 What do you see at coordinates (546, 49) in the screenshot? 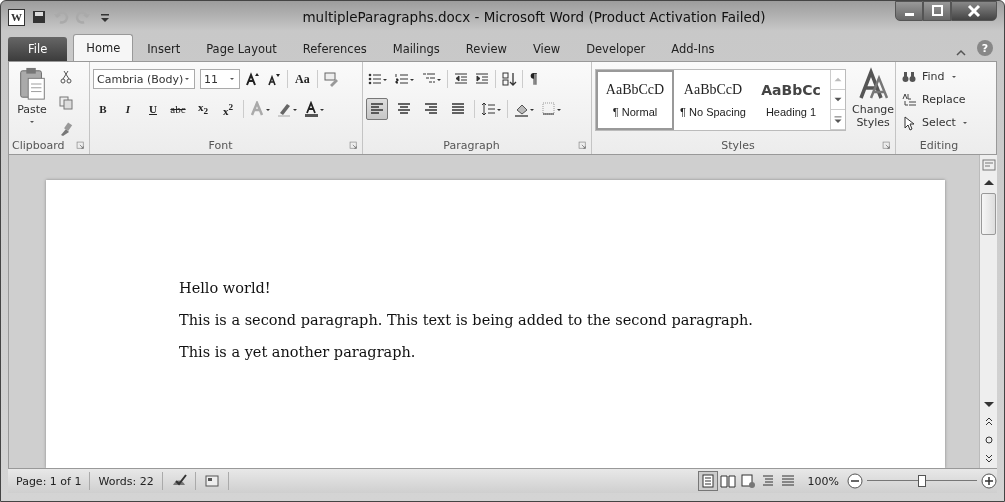
I see `ribbon-tab: View` at bounding box center [546, 49].